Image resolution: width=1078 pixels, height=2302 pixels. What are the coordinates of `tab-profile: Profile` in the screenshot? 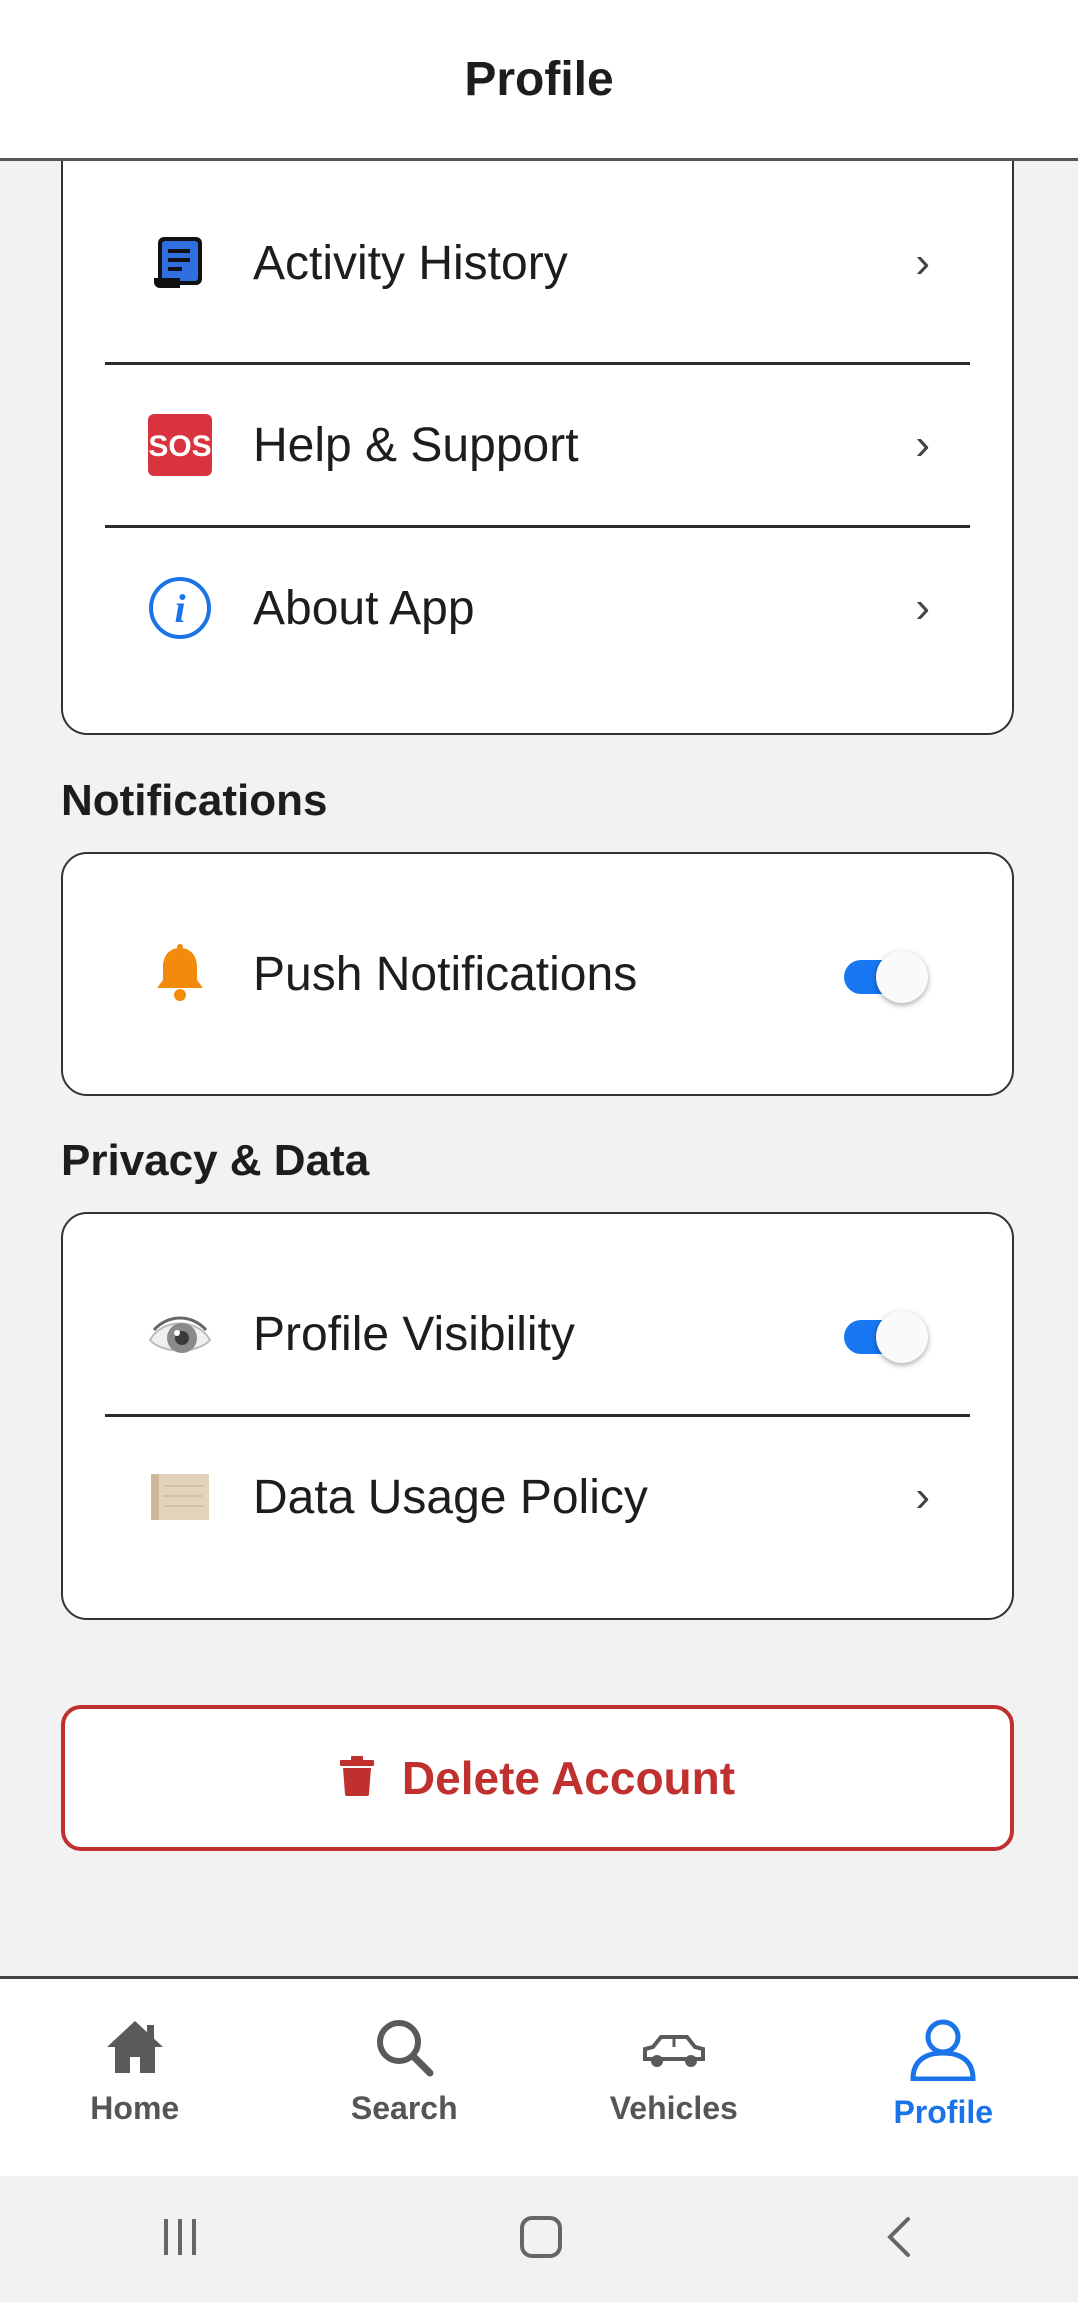 It's located at (943, 2077).